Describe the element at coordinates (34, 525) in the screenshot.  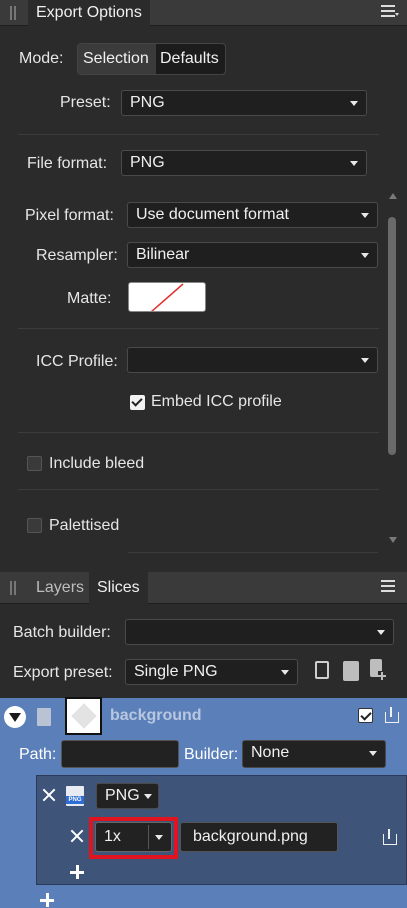
I see `palettised-checkbox` at that location.